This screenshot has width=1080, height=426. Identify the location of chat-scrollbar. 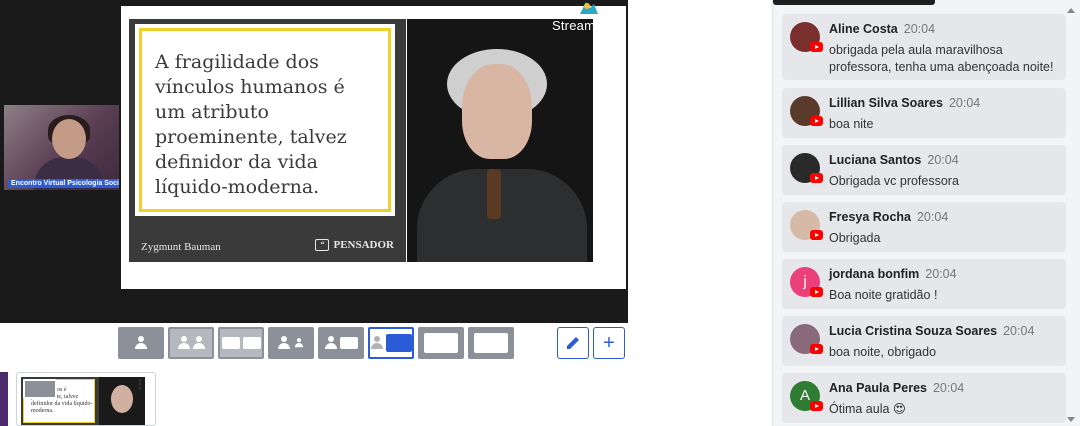
(1072, 213).